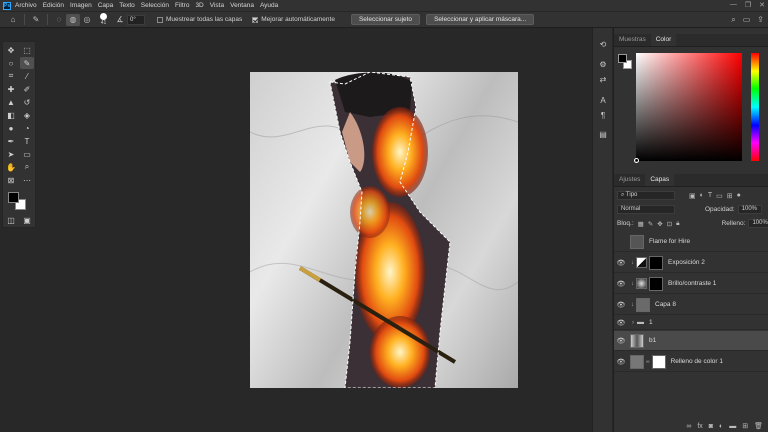 The image size is (768, 432). I want to click on menu-ayuda: Ayuda, so click(269, 5).